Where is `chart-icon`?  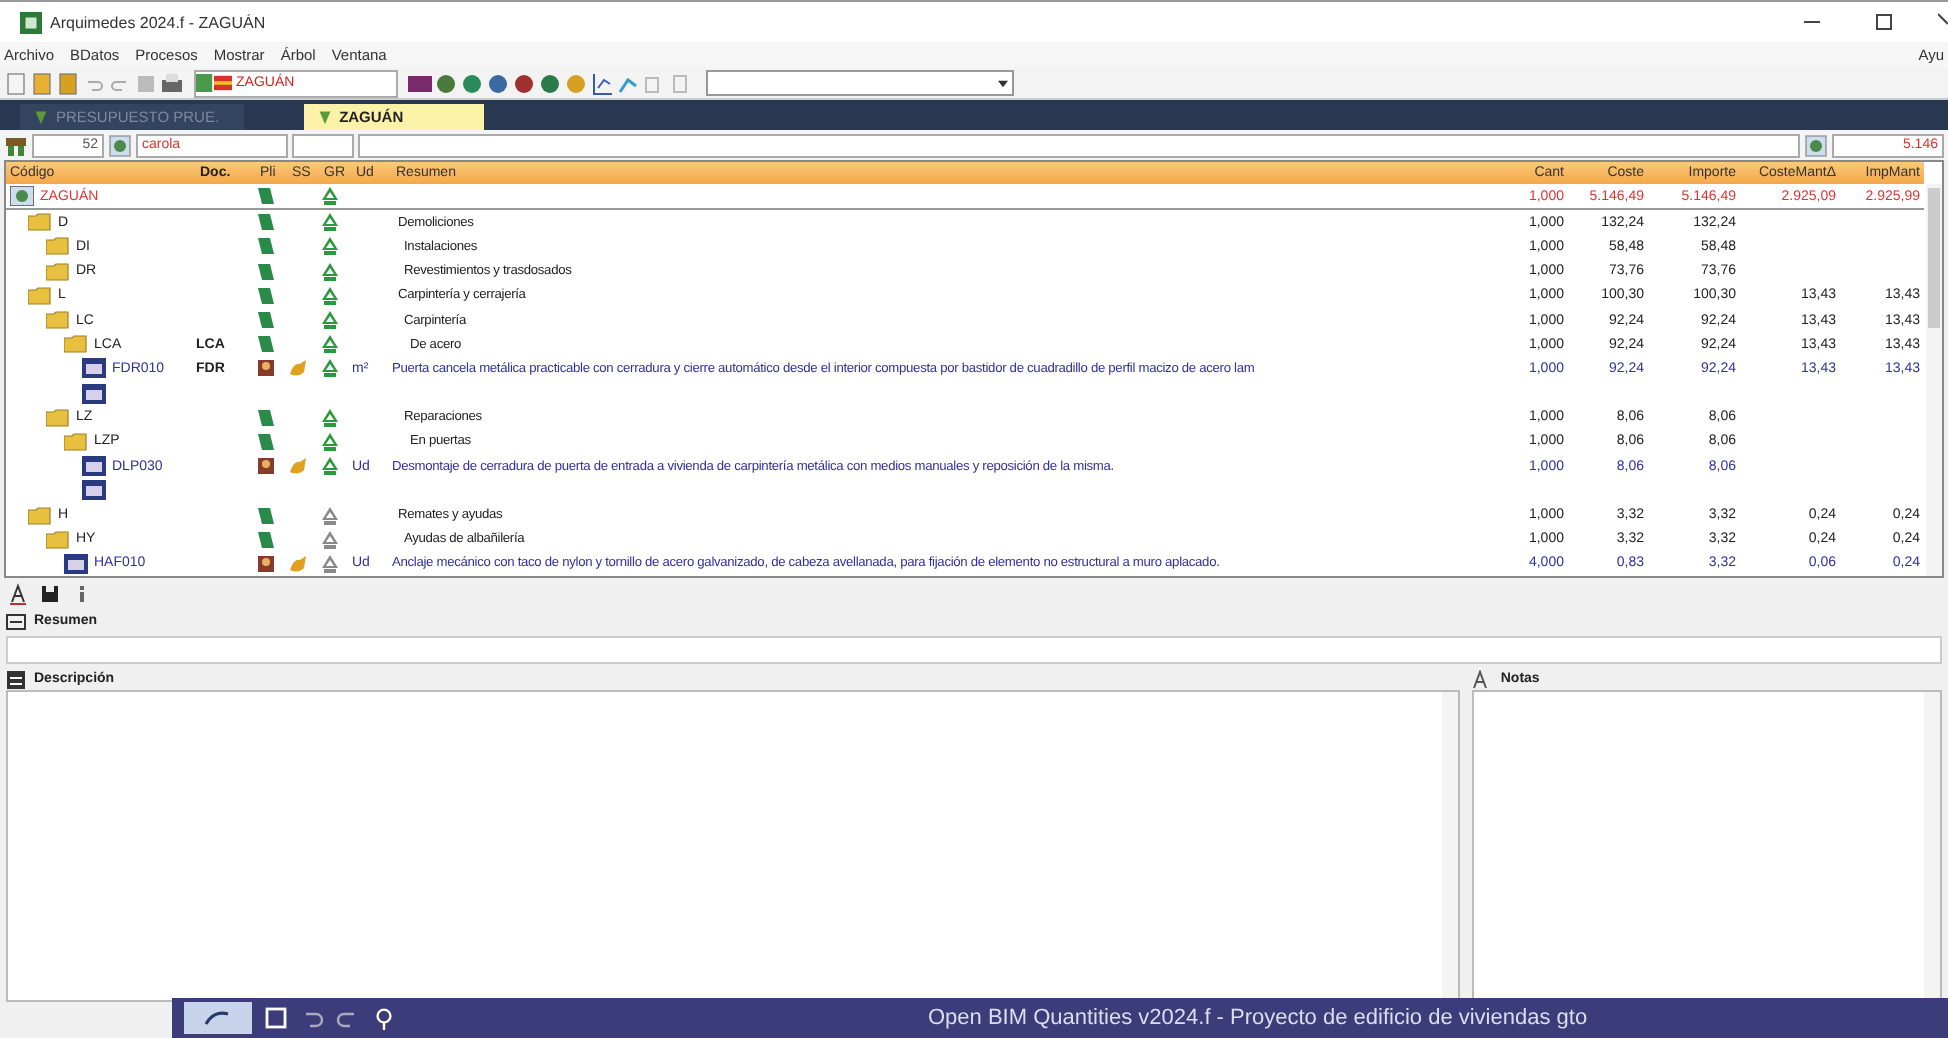
chart-icon is located at coordinates (602, 83).